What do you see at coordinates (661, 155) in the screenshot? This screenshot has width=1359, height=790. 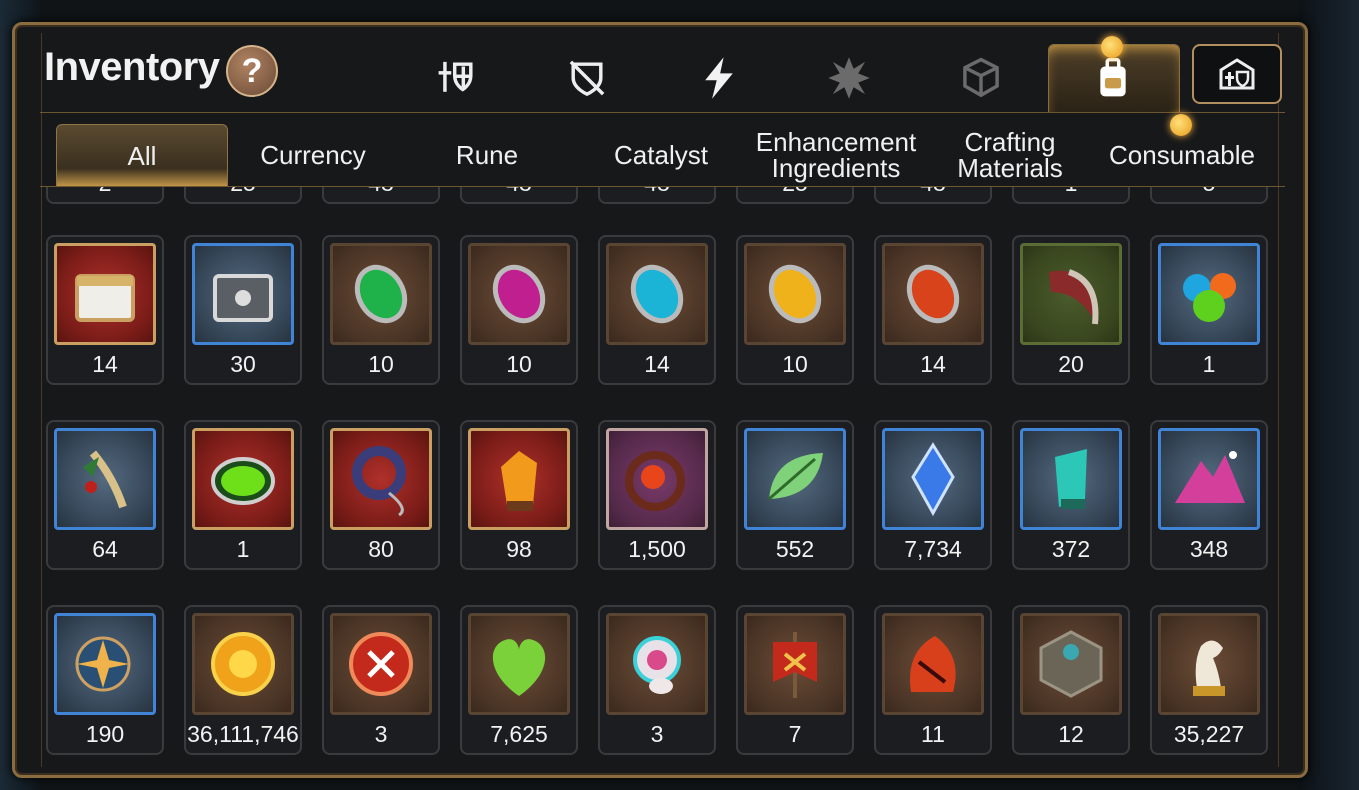 I see `tab-catalyst: Catalyst` at bounding box center [661, 155].